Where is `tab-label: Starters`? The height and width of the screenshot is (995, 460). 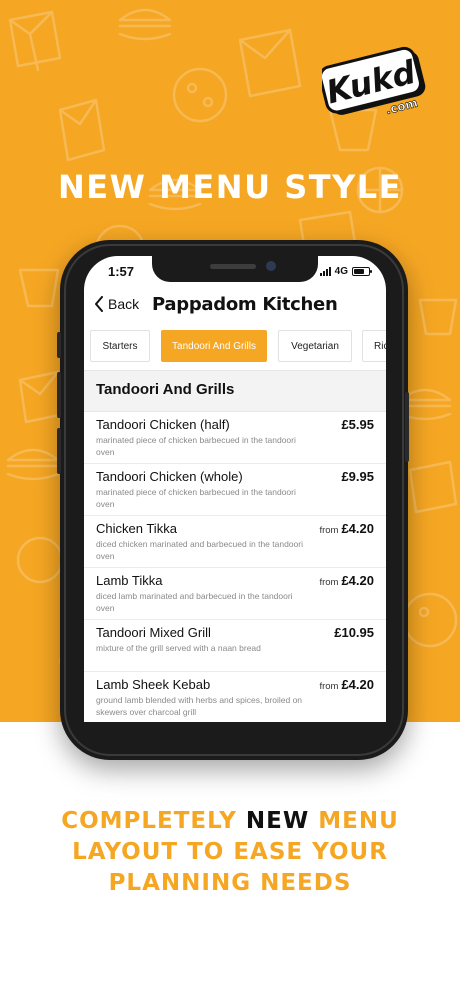
tab-label: Starters is located at coordinates (120, 346).